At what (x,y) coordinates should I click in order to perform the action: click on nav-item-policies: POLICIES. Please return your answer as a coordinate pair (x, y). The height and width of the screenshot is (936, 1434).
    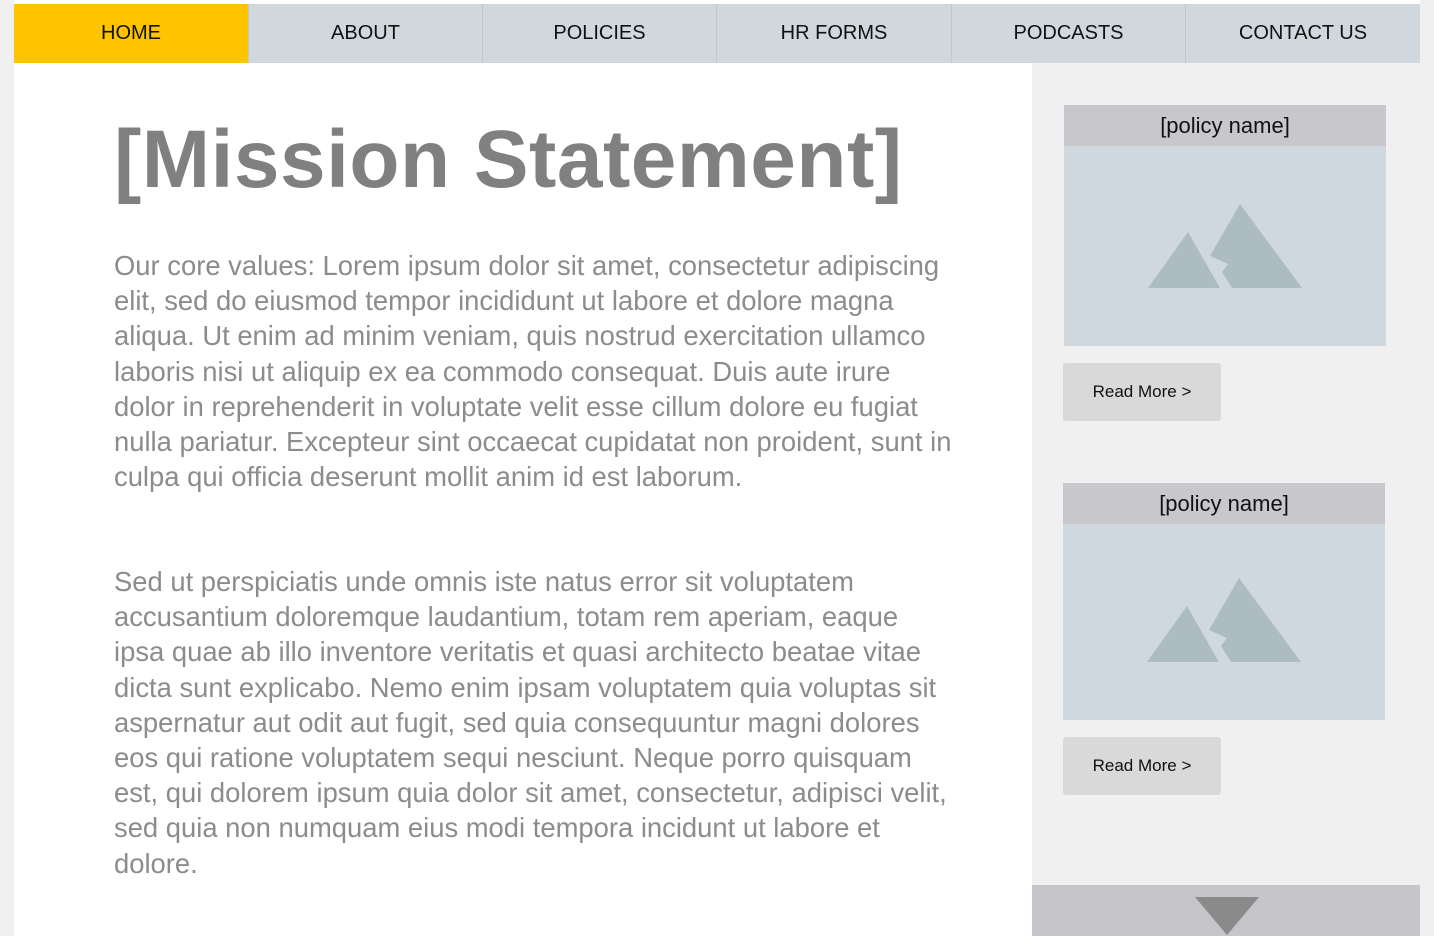
    Looking at the image, I should click on (599, 33).